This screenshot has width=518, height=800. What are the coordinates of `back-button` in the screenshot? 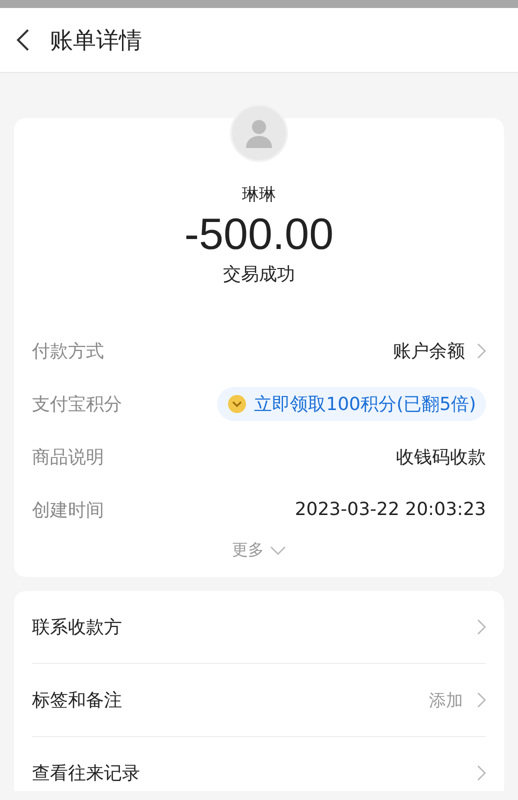 It's located at (23, 40).